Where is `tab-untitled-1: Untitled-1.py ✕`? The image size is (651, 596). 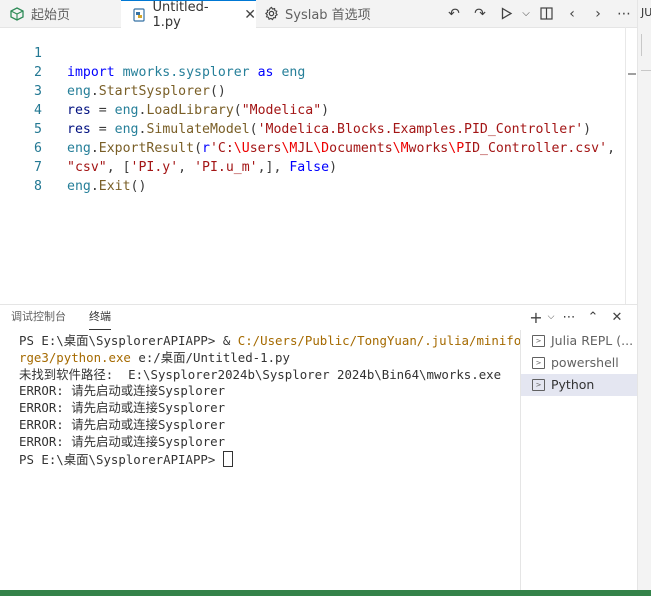 tab-untitled-1: Untitled-1.py ✕ is located at coordinates (188, 15).